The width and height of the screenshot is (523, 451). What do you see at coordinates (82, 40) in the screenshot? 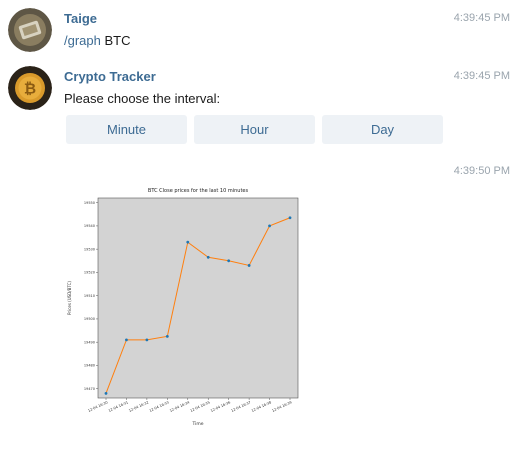
I see `bot-command-link: /graph` at bounding box center [82, 40].